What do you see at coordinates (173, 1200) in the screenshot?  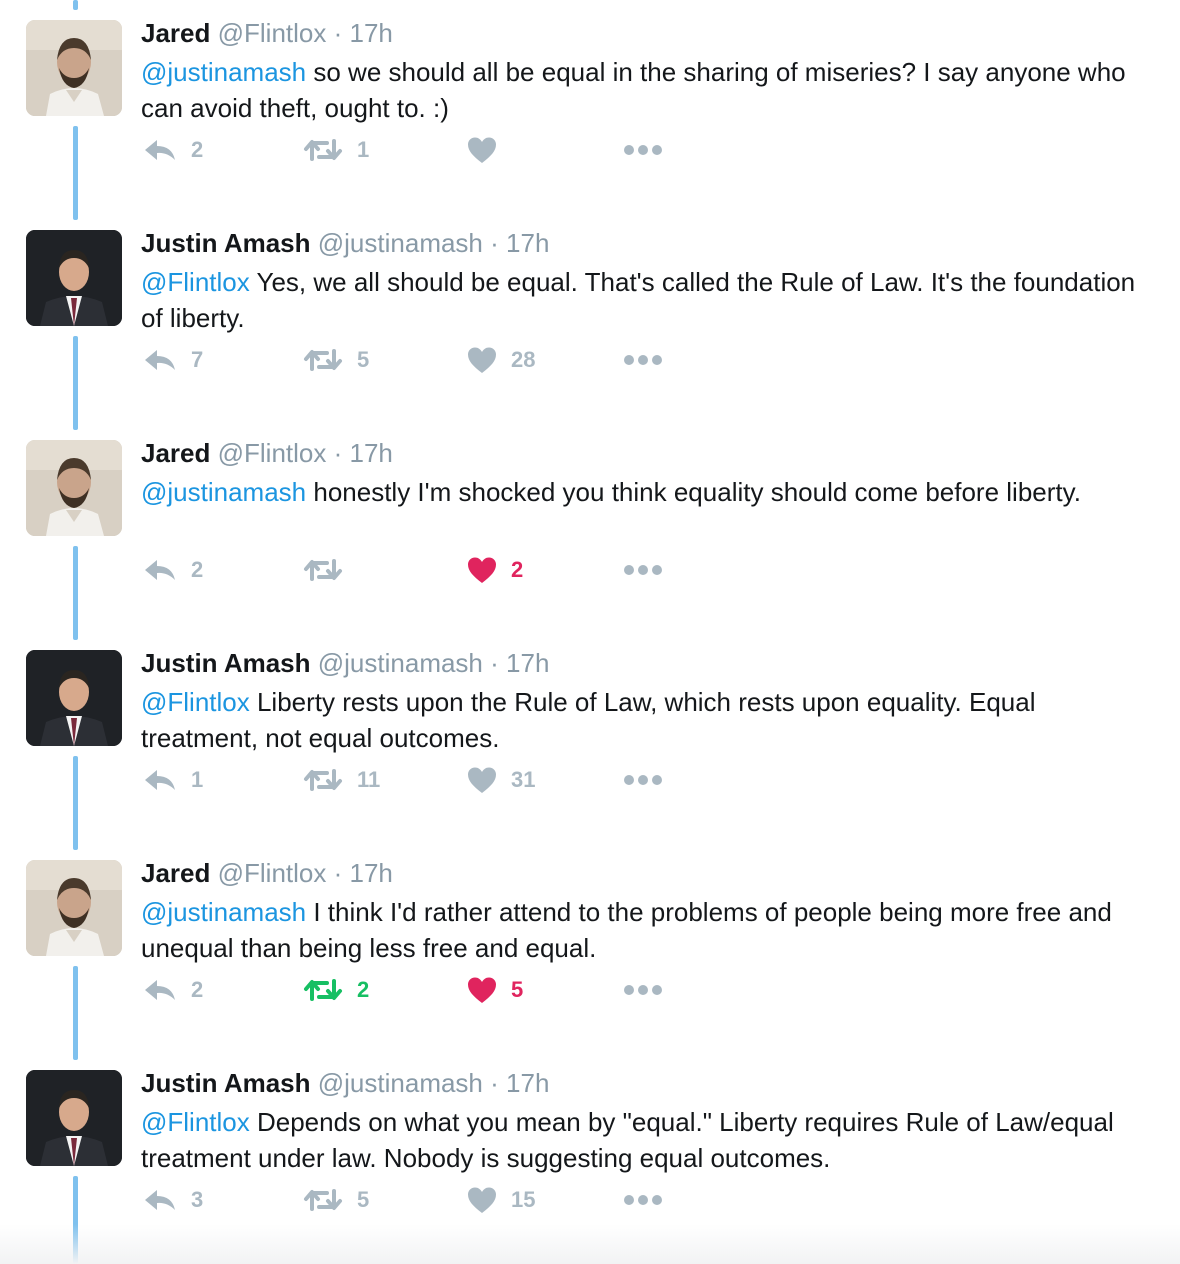 I see `reply-button: 3` at bounding box center [173, 1200].